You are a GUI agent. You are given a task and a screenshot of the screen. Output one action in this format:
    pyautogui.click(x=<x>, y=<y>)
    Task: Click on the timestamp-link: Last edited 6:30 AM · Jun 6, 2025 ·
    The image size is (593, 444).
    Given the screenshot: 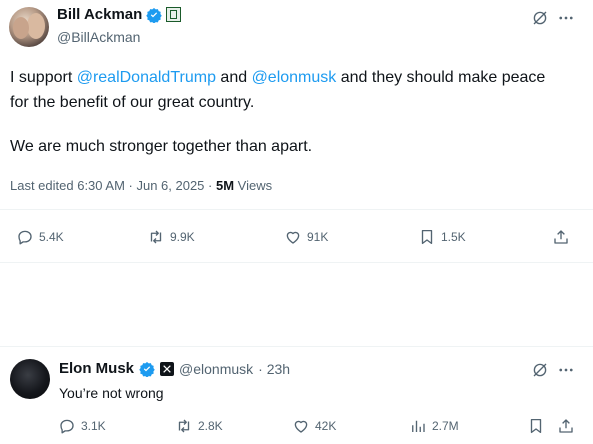 What is the action you would take?
    pyautogui.click(x=113, y=185)
    